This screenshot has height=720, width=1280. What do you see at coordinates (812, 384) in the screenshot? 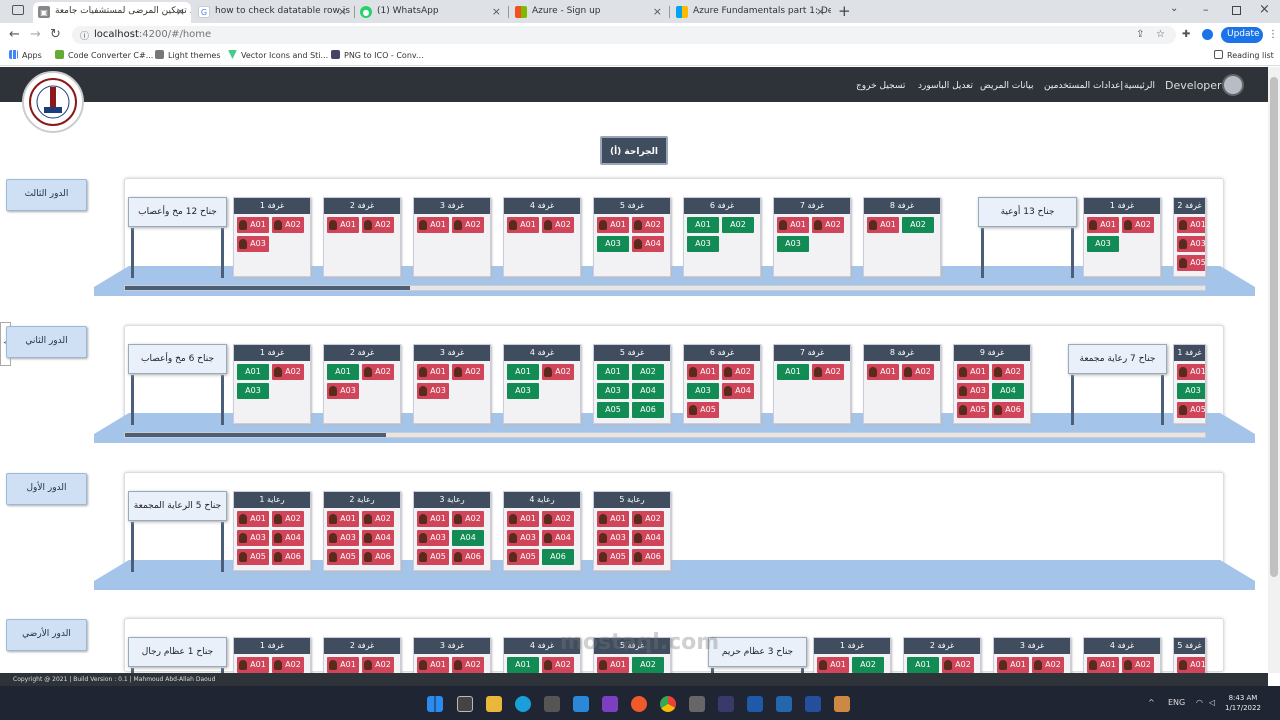
I see `room-card: غرفة 7 A01 A02` at bounding box center [812, 384].